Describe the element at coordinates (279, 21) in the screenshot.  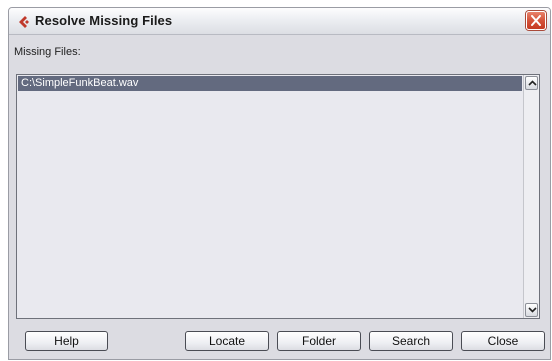
I see `title-bar: Resolve Missing Files` at that location.